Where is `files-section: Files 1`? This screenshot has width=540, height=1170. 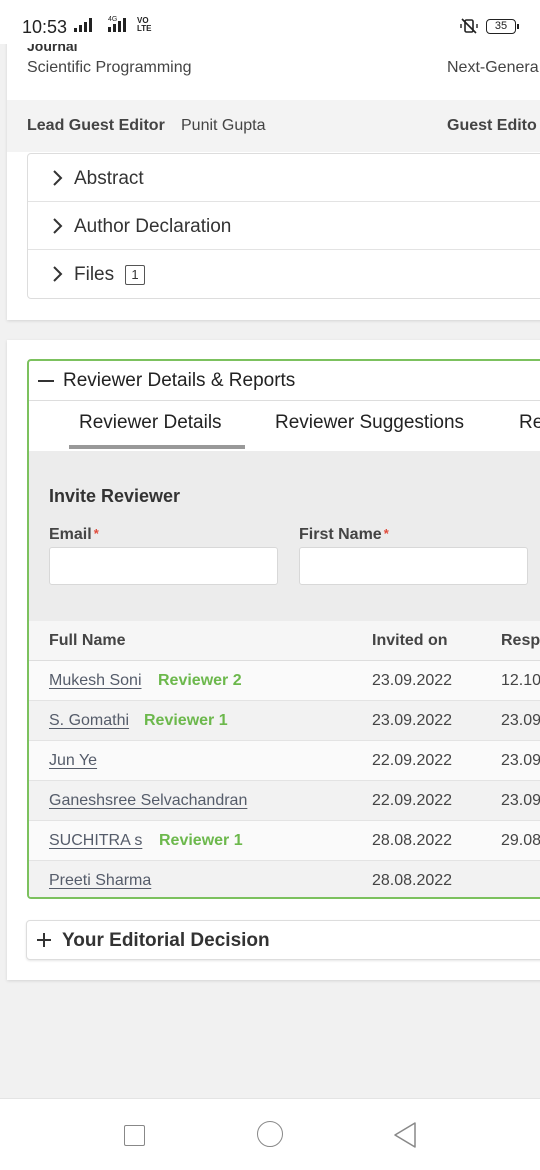 files-section: Files 1 is located at coordinates (284, 274).